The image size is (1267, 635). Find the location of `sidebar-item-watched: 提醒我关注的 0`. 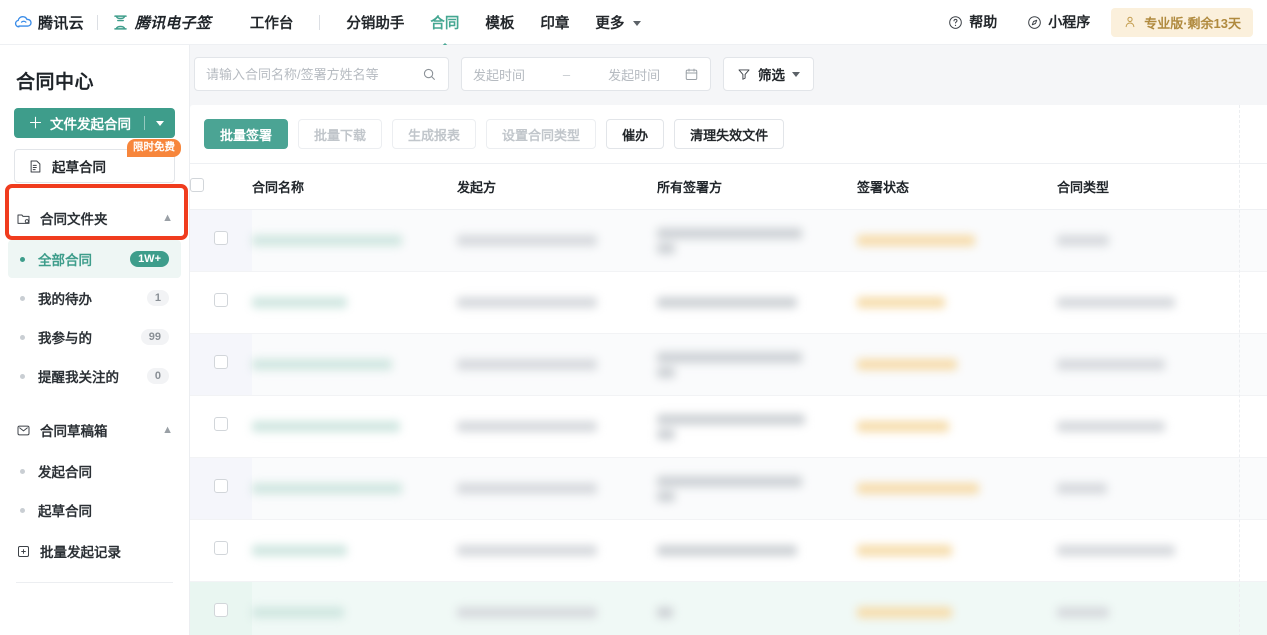

sidebar-item-watched: 提醒我关注的 0 is located at coordinates (94, 376).